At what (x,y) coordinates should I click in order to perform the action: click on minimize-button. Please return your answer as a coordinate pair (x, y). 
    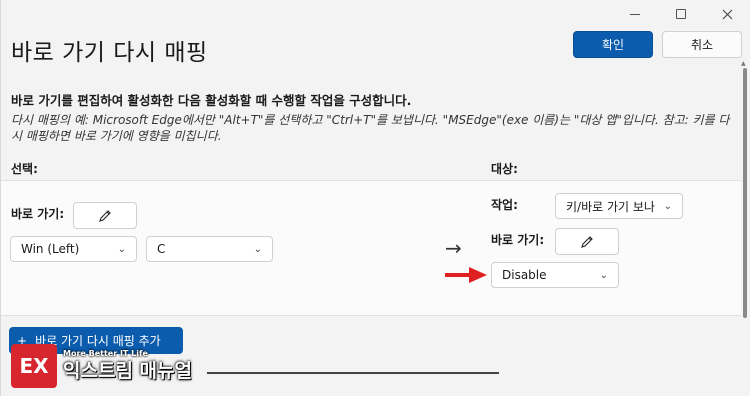
    Looking at the image, I should click on (635, 14).